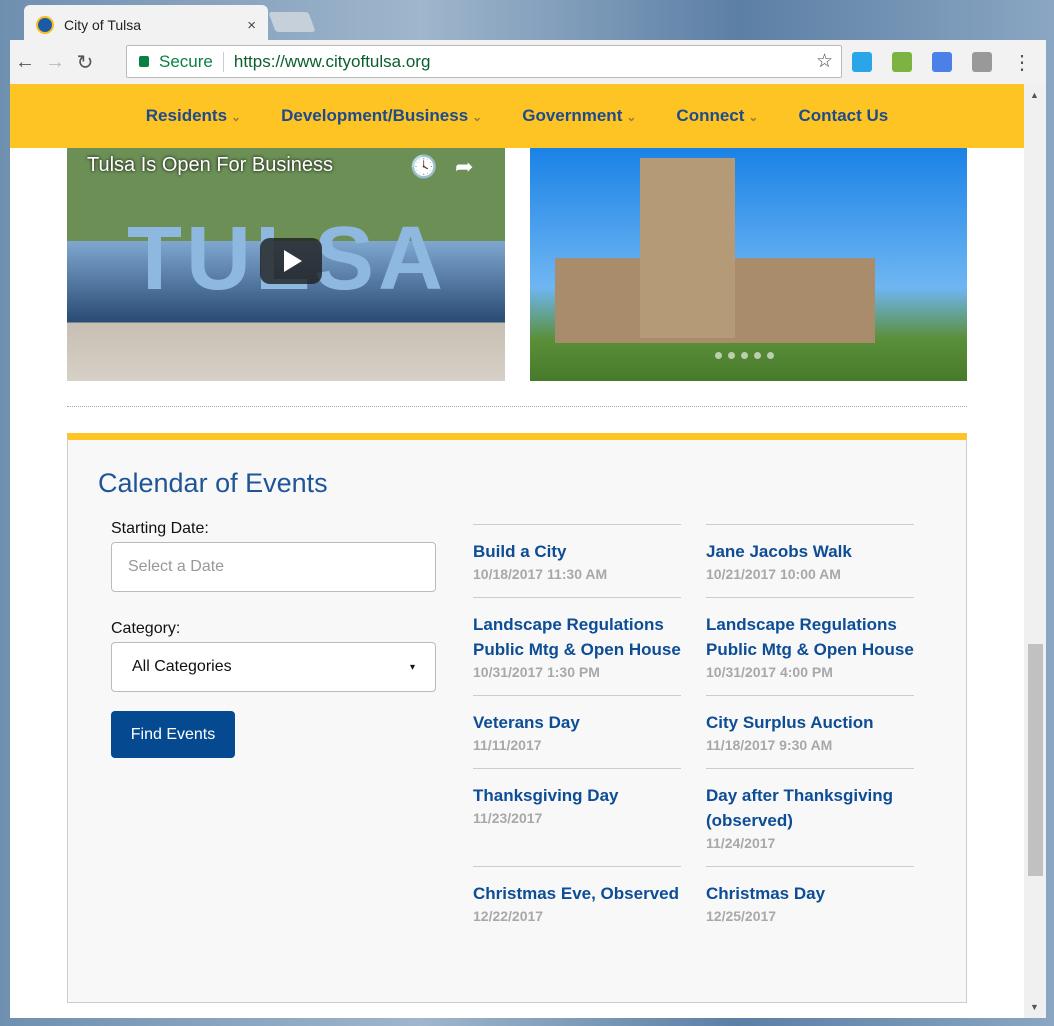 Image resolution: width=1054 pixels, height=1026 pixels. I want to click on nav-label: Government, so click(572, 115).